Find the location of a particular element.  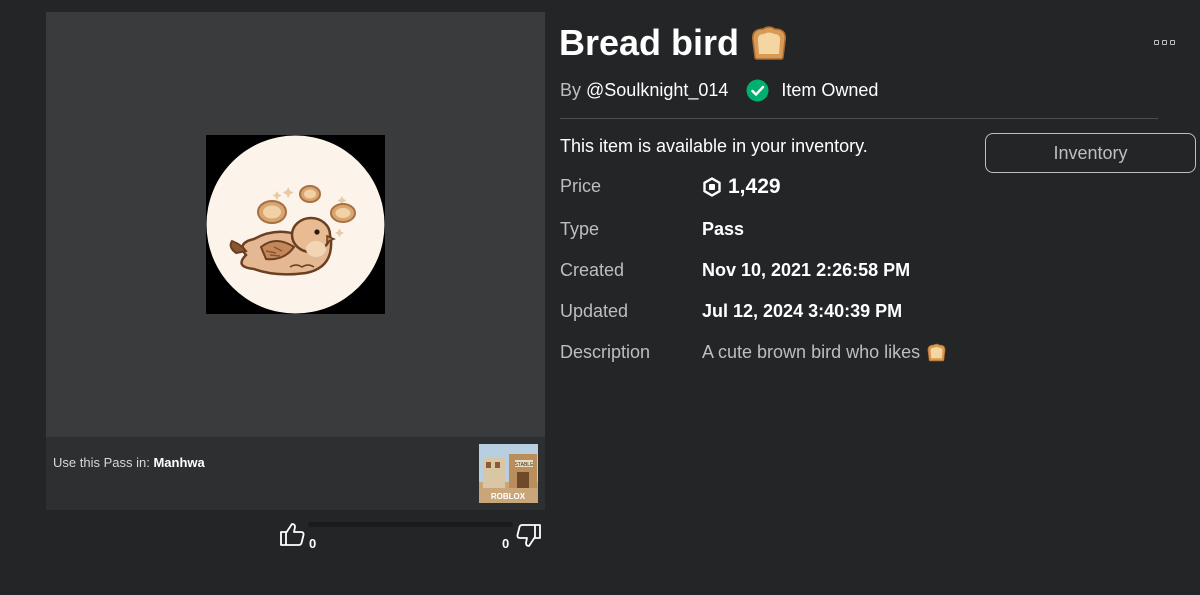

check-circle-icon is located at coordinates (757, 90).